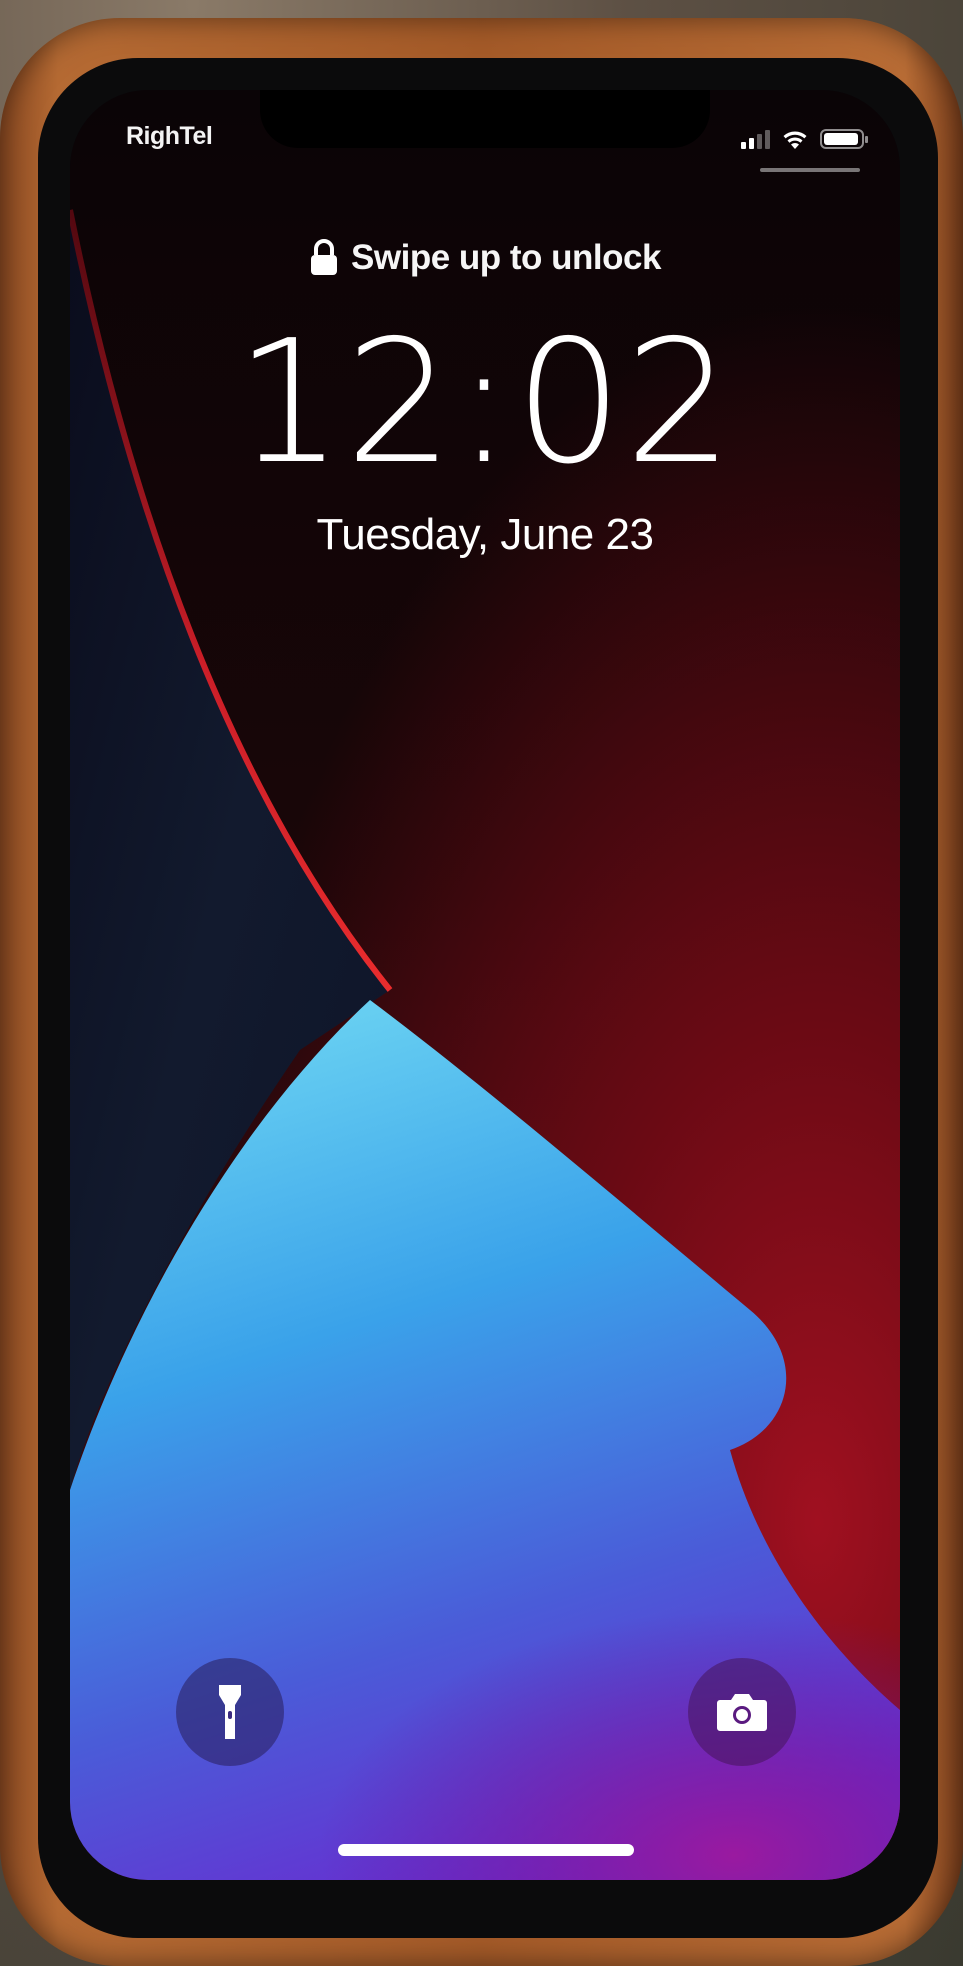 This screenshot has height=1966, width=963. What do you see at coordinates (169, 136) in the screenshot?
I see `carrier-name: RighTel` at bounding box center [169, 136].